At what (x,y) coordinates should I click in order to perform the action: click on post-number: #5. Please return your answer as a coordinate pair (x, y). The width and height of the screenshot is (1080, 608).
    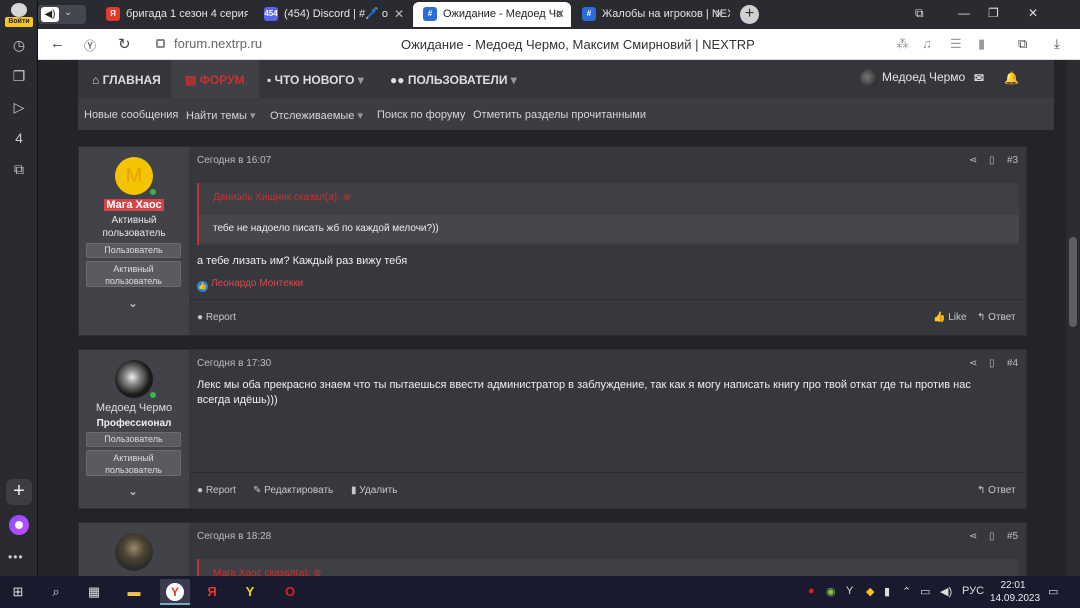
    Looking at the image, I should click on (1012, 536).